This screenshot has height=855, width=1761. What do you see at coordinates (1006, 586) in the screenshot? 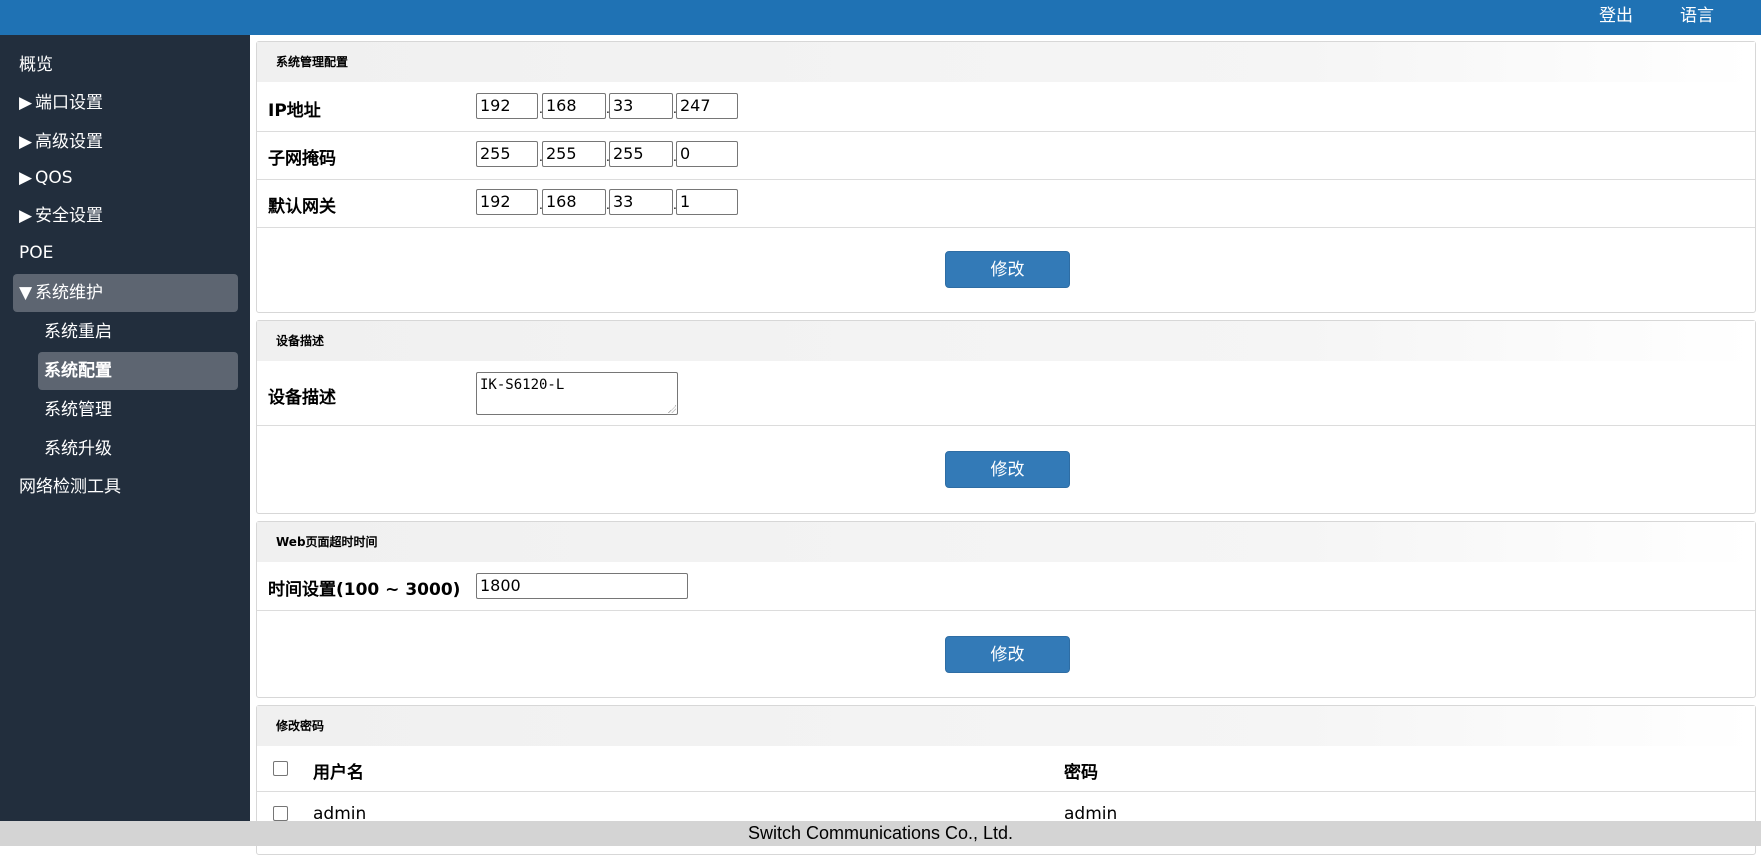
I see `timeout-row: 时间设置(100 ~ 3000) 1800` at bounding box center [1006, 586].